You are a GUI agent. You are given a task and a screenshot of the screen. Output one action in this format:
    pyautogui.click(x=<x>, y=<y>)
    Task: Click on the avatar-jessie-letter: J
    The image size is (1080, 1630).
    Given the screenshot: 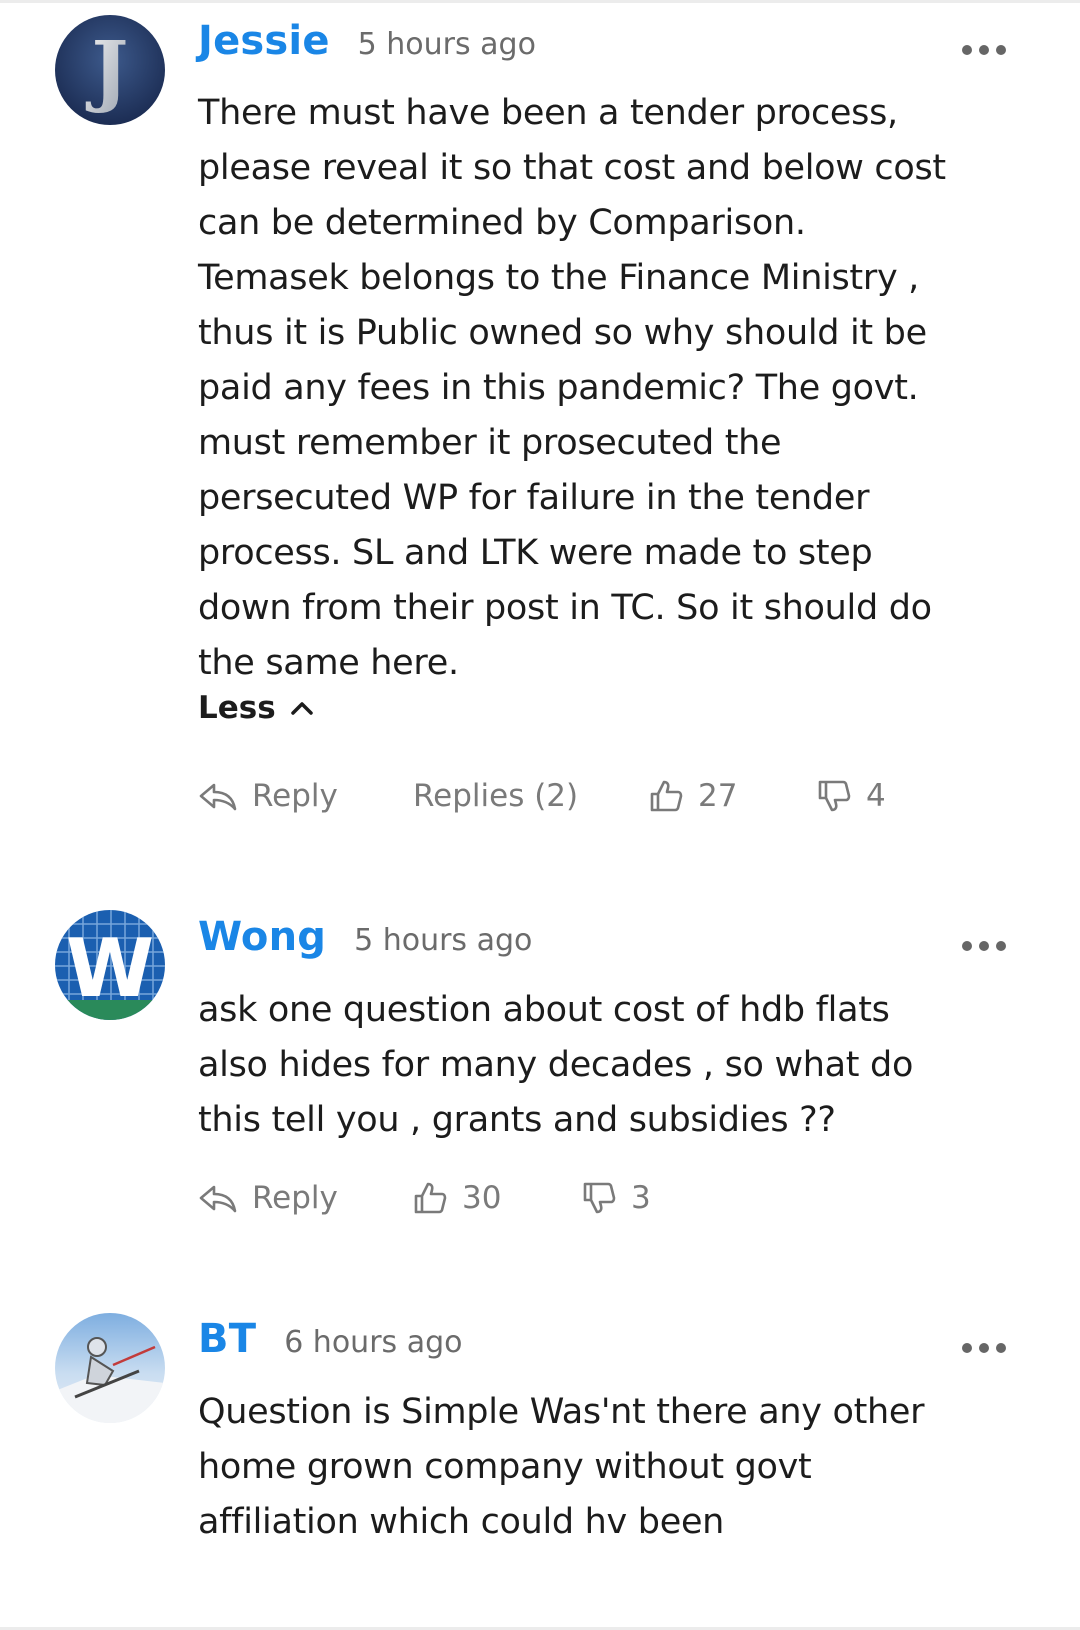 What is the action you would take?
    pyautogui.click(x=107, y=70)
    